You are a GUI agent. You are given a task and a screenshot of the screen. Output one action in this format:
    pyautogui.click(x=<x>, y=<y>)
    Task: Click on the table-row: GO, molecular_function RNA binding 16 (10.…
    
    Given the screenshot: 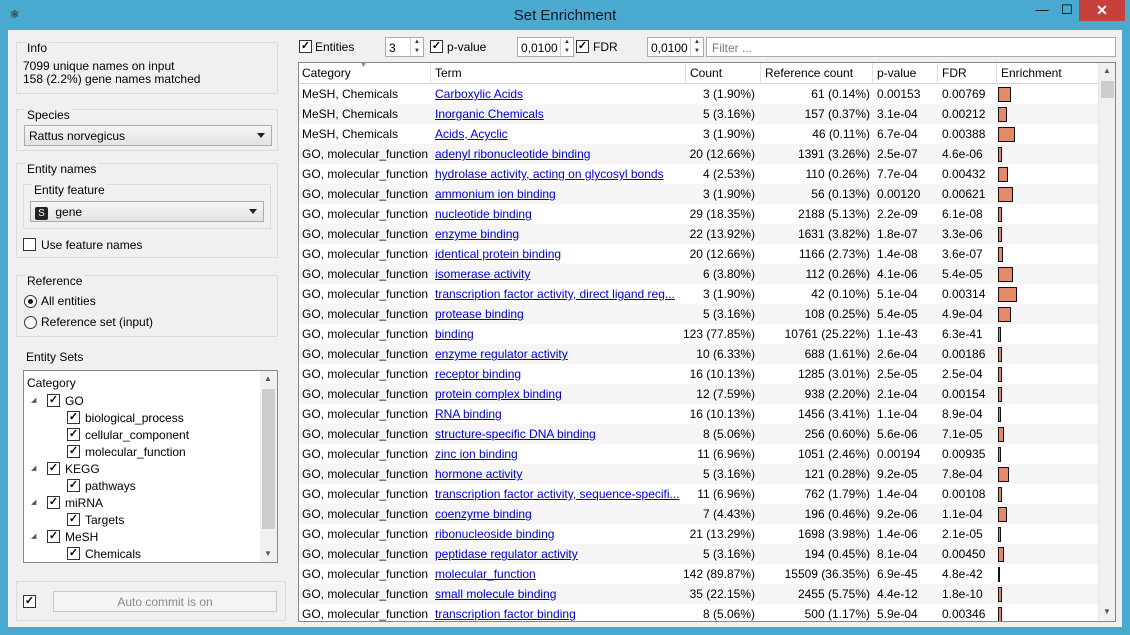 What is the action you would take?
    pyautogui.click(x=699, y=414)
    